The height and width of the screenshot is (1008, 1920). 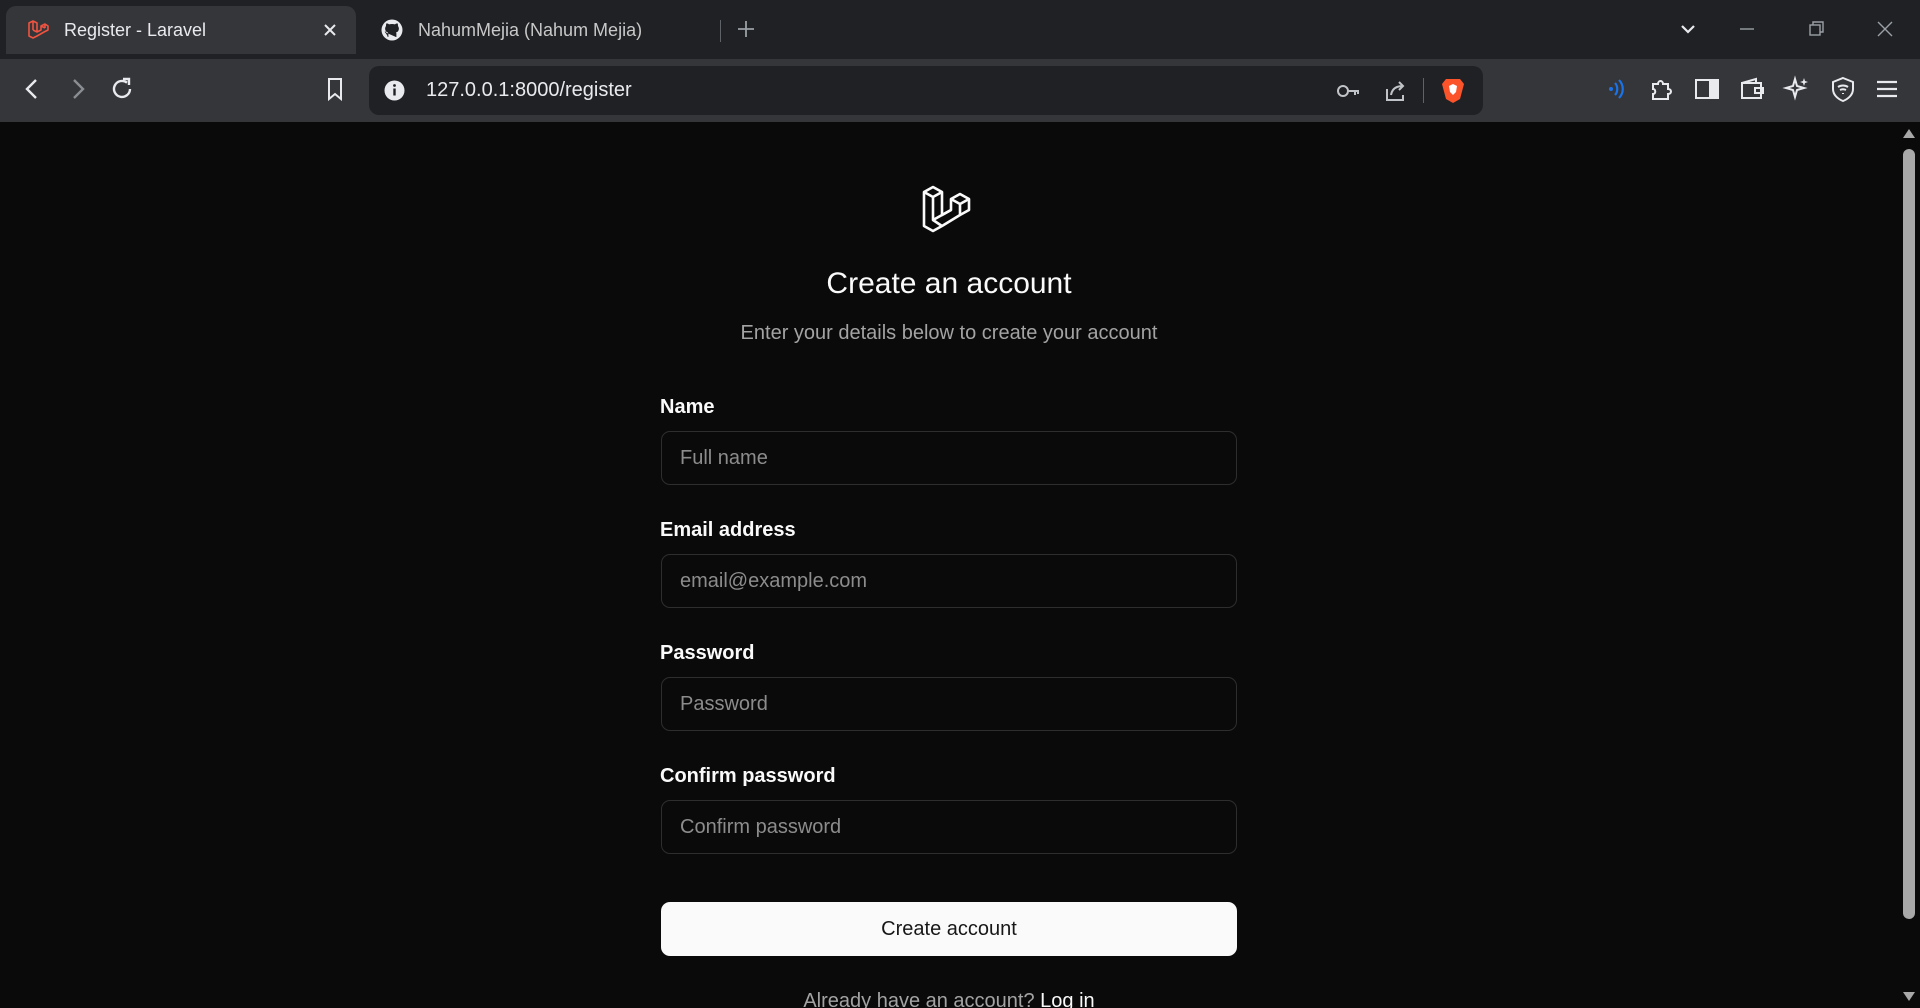 What do you see at coordinates (949, 283) in the screenshot?
I see `page-title: Create an account` at bounding box center [949, 283].